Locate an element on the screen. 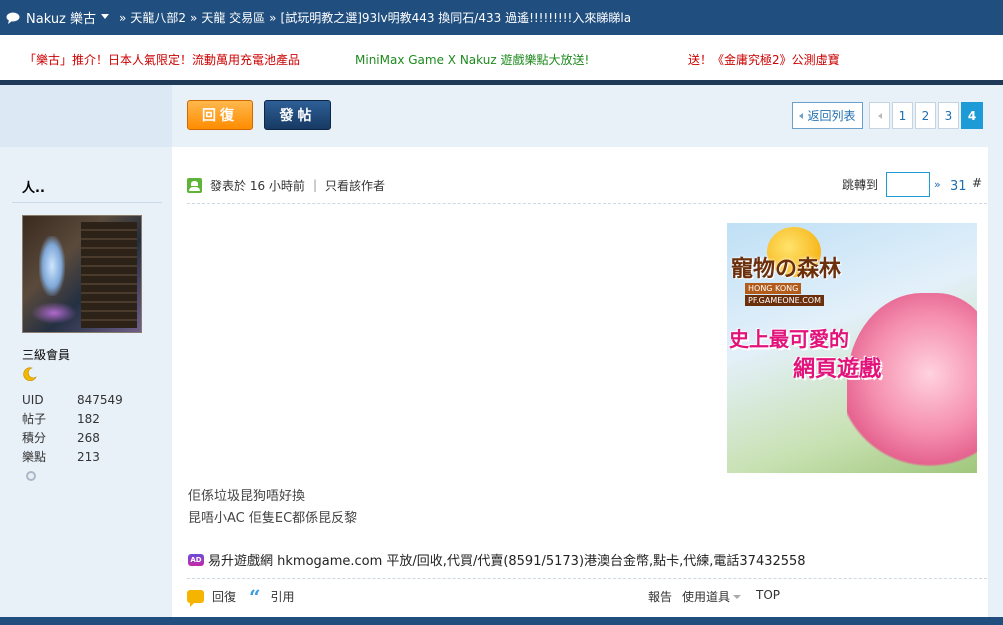  page-link: 3 is located at coordinates (948, 115).